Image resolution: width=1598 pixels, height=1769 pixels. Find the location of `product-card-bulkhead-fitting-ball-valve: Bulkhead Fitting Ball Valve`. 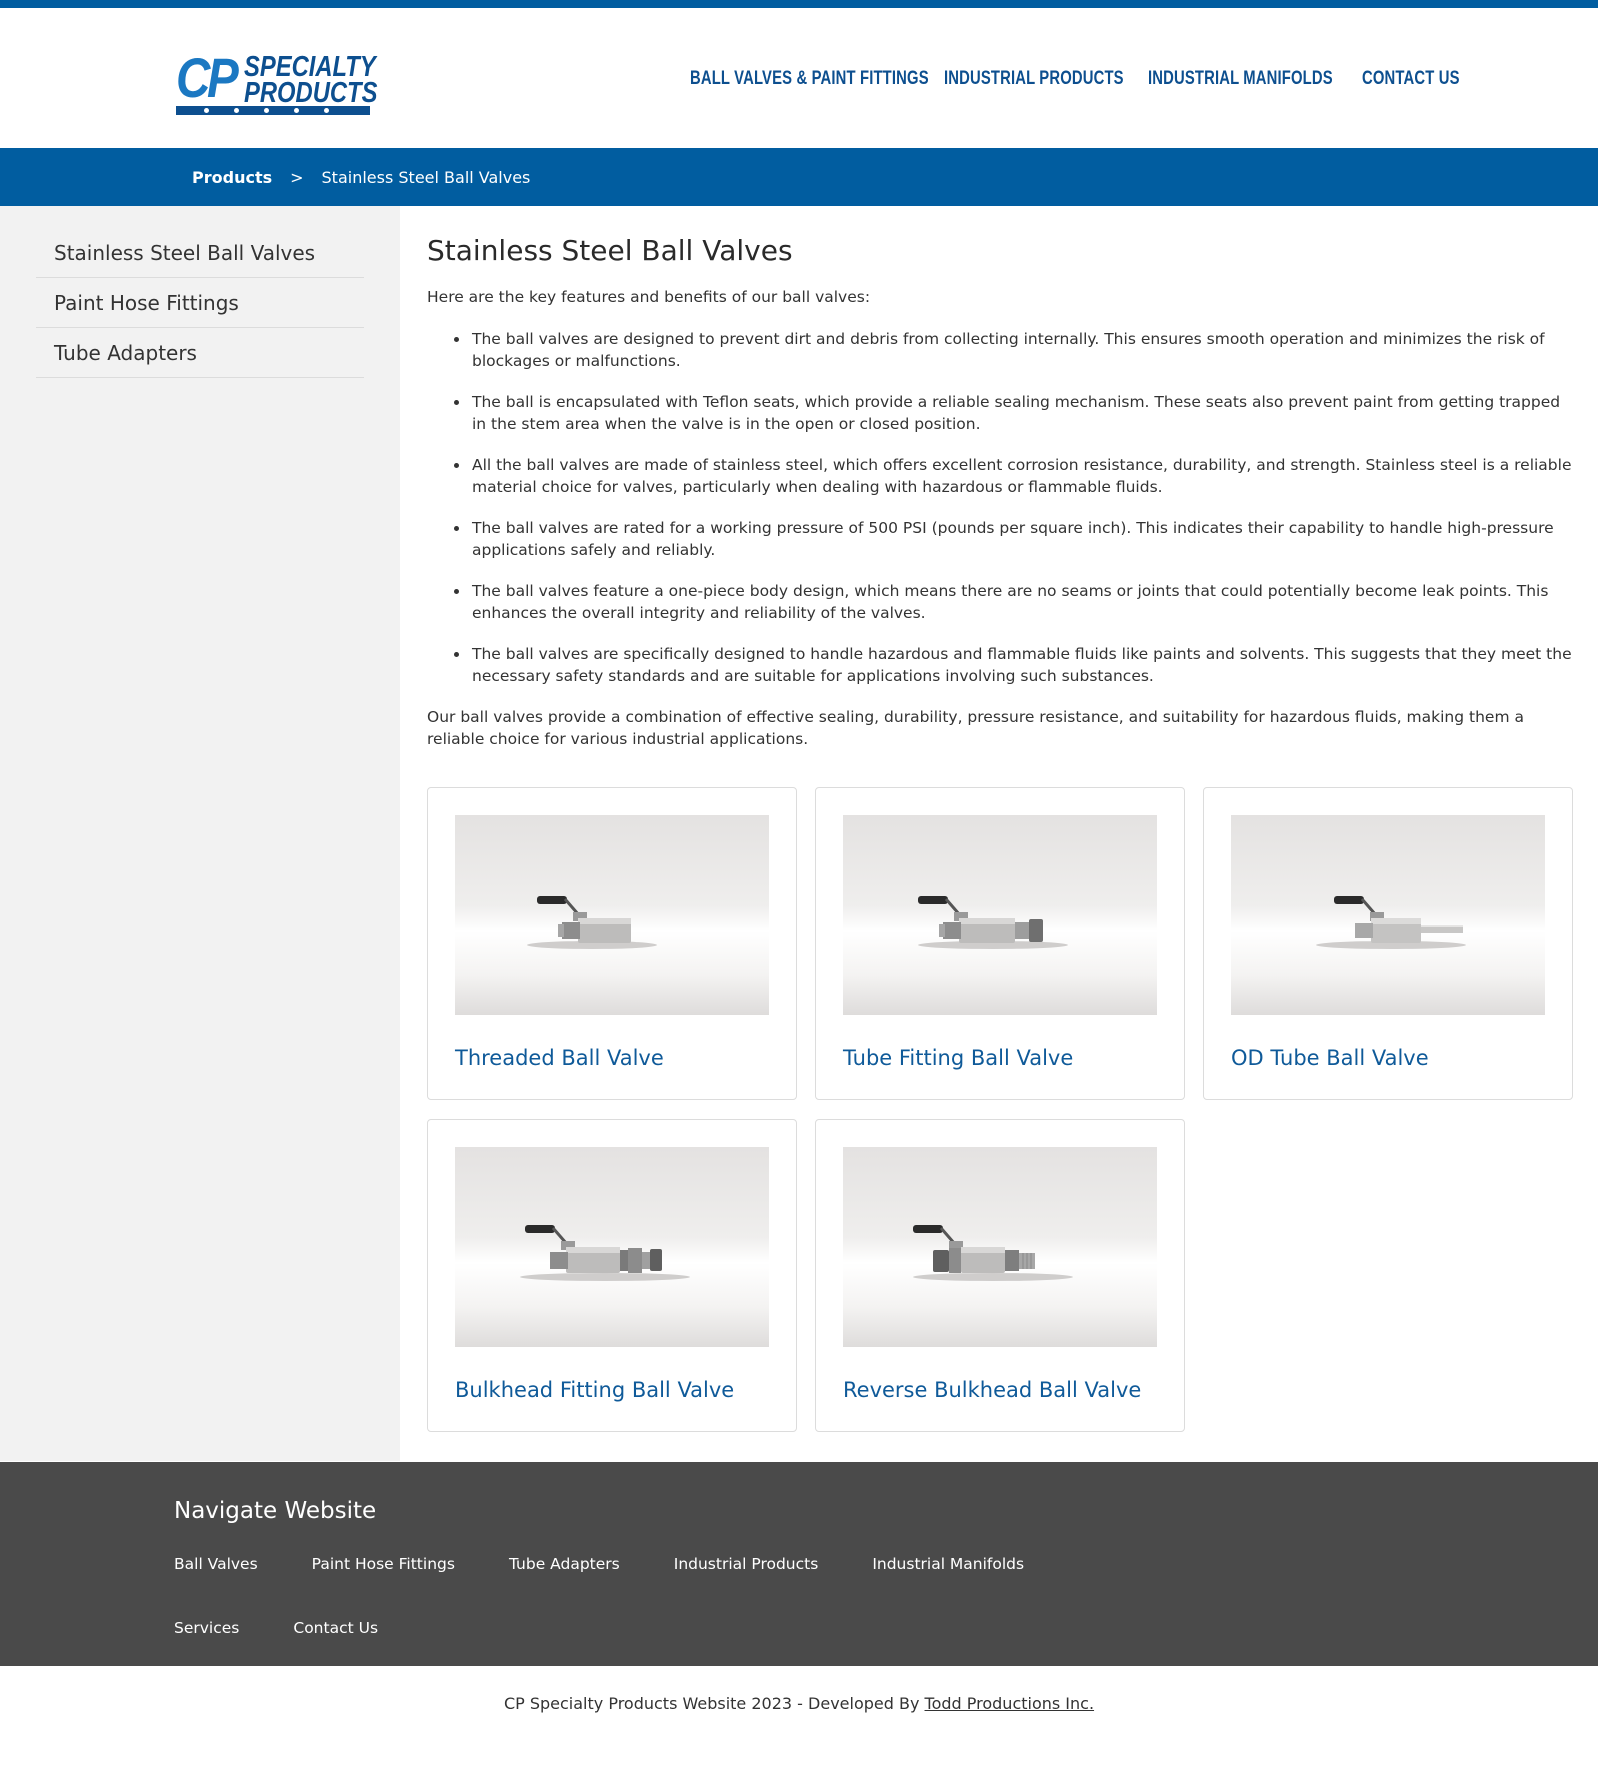

product-card-bulkhead-fitting-ball-valve: Bulkhead Fitting Ball Valve is located at coordinates (612, 1275).